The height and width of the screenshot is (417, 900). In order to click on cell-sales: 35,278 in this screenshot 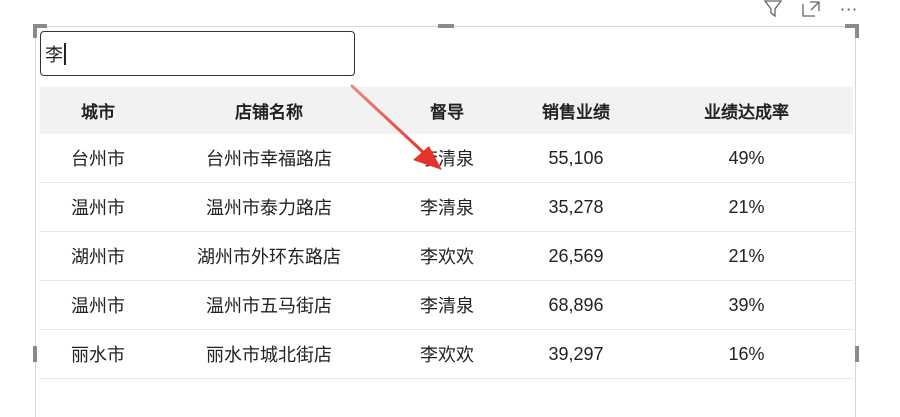, I will do `click(576, 207)`.